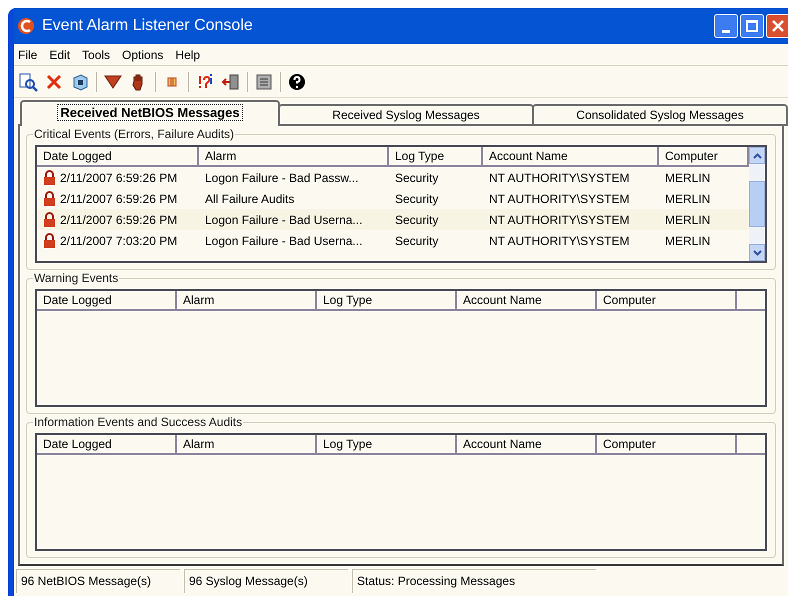  I want to click on close-icon, so click(777, 26).